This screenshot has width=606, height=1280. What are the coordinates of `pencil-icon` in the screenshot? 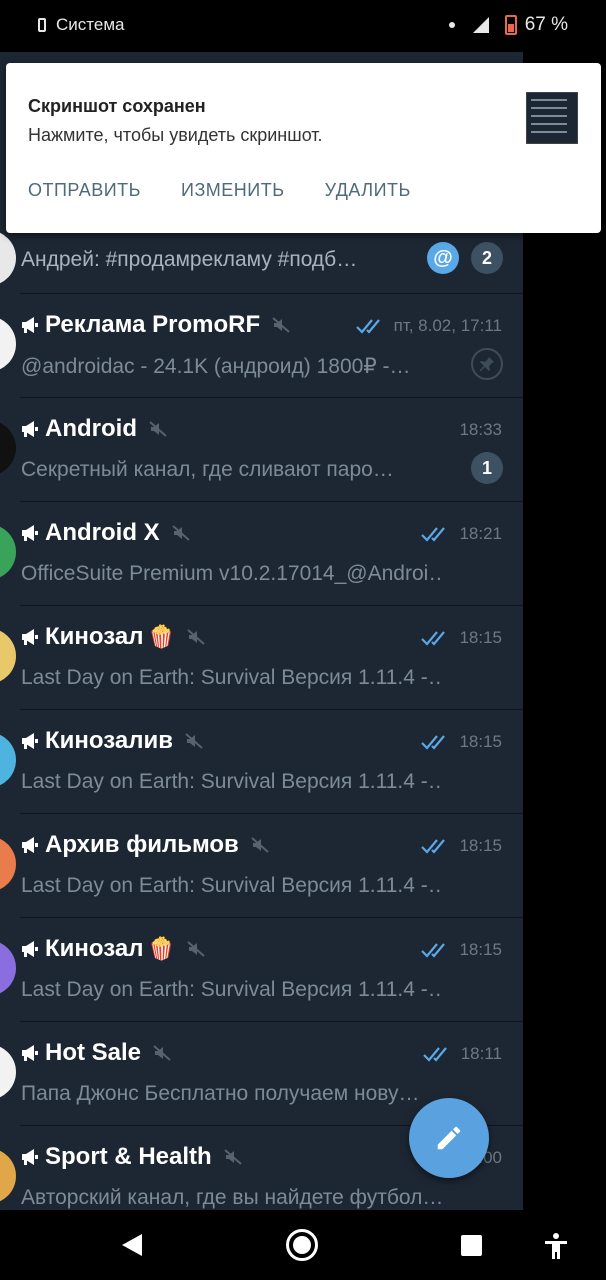 It's located at (449, 1138).